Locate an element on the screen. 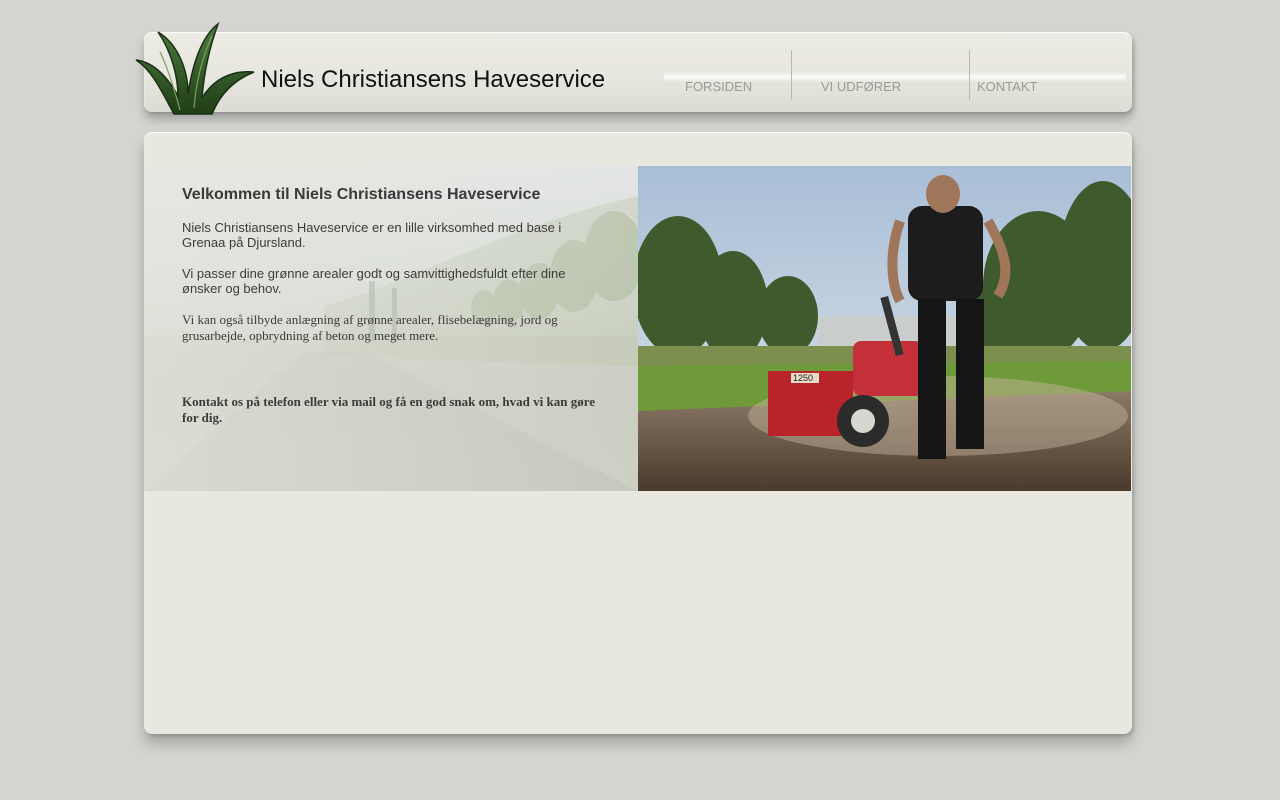 The image size is (1280, 800). nav-item-forsiden: FORSIDEN is located at coordinates (718, 87).